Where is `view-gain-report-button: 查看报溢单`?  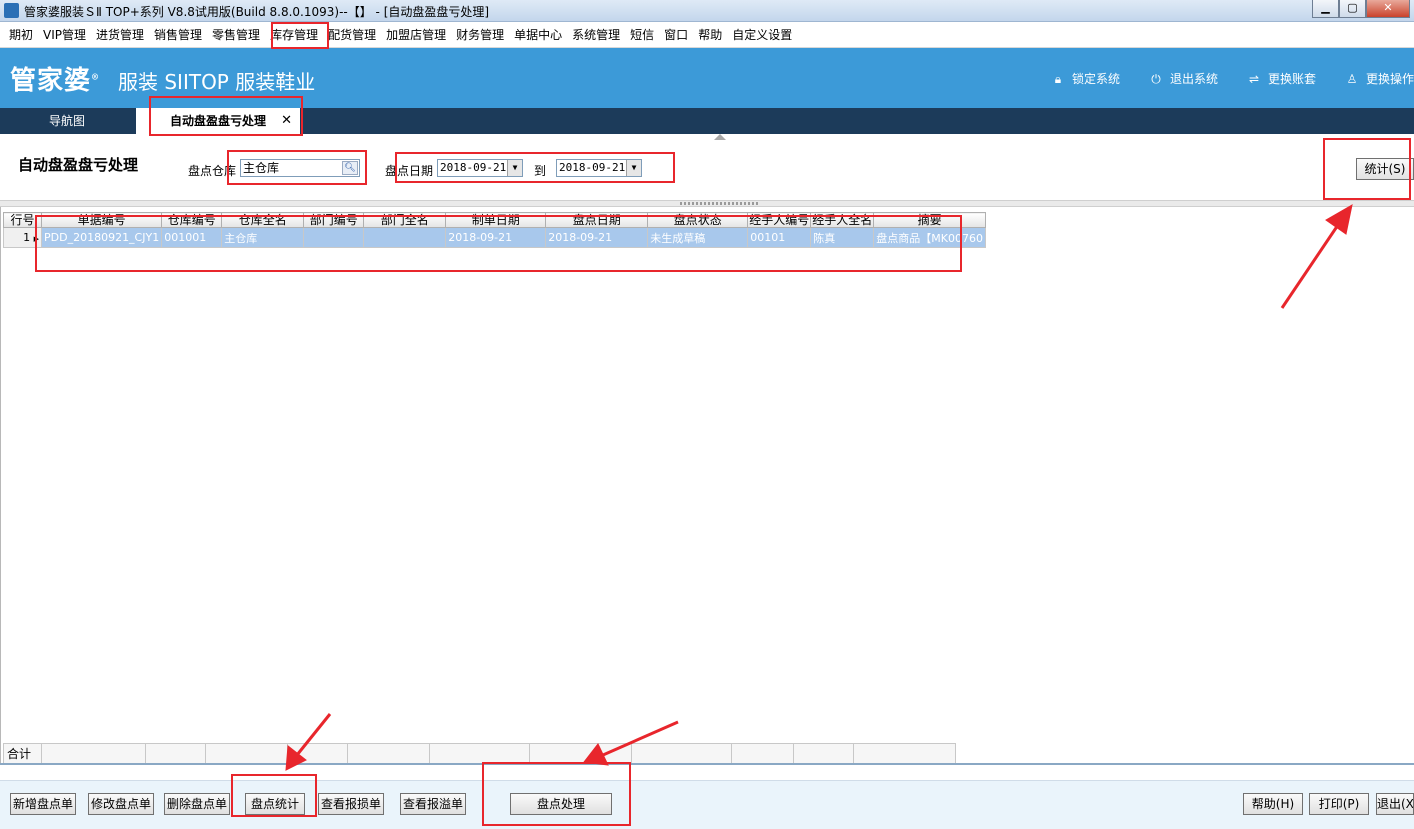 view-gain-report-button: 查看报溢单 is located at coordinates (433, 804).